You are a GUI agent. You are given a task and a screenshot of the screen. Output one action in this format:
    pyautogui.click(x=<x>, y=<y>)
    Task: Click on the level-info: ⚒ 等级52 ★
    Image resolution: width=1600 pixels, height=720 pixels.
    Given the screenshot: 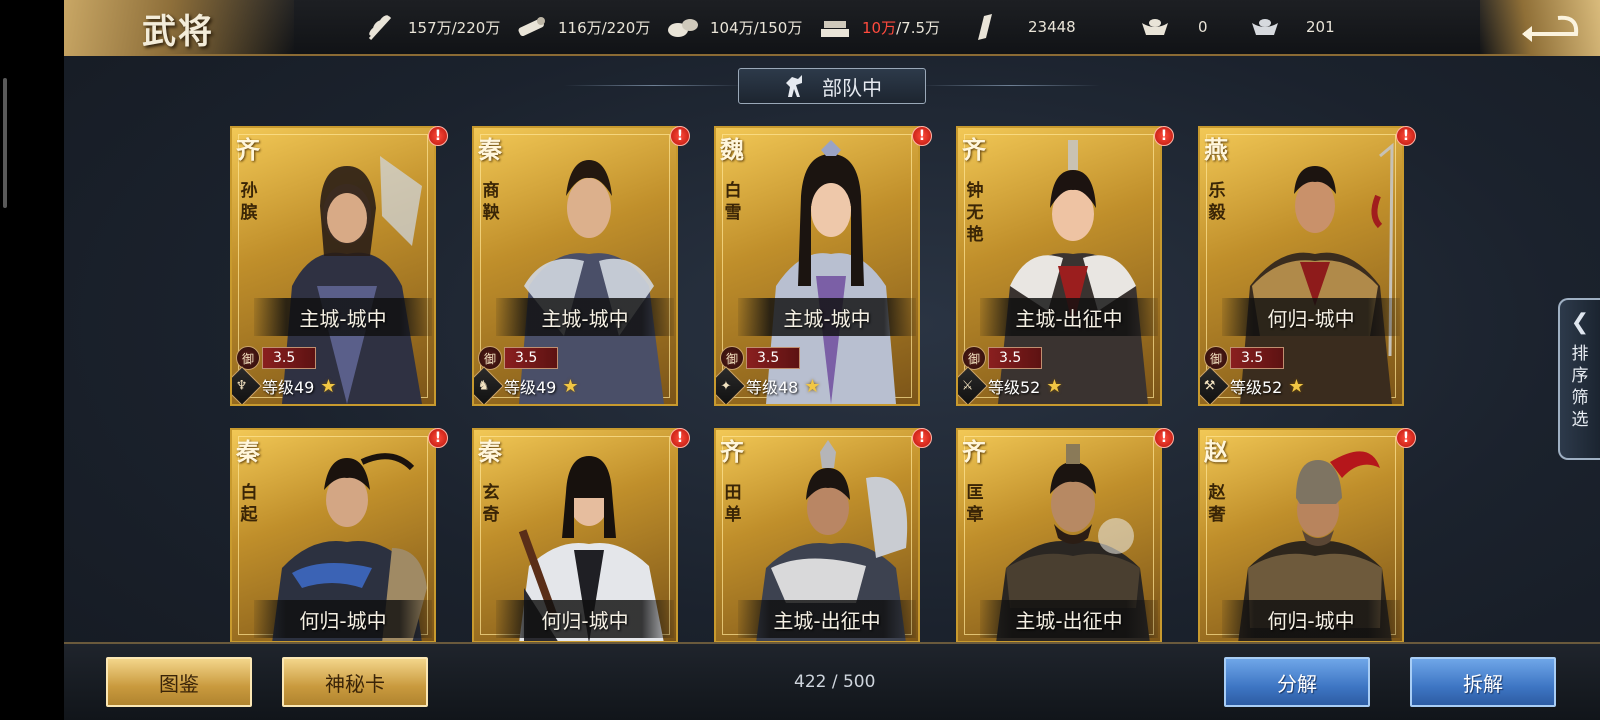 What is the action you would take?
    pyautogui.click(x=1252, y=385)
    